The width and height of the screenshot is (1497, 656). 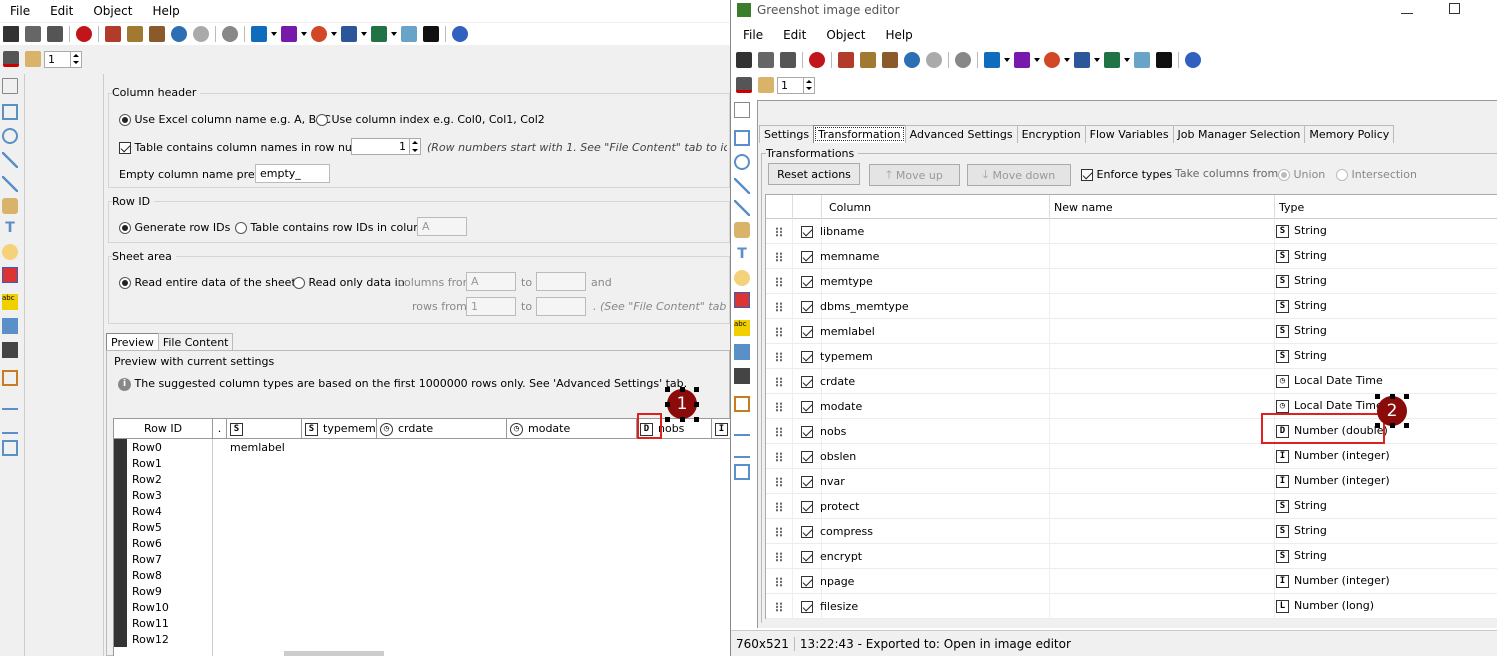 I want to click on magic-tool-icon, so click(x=10, y=350).